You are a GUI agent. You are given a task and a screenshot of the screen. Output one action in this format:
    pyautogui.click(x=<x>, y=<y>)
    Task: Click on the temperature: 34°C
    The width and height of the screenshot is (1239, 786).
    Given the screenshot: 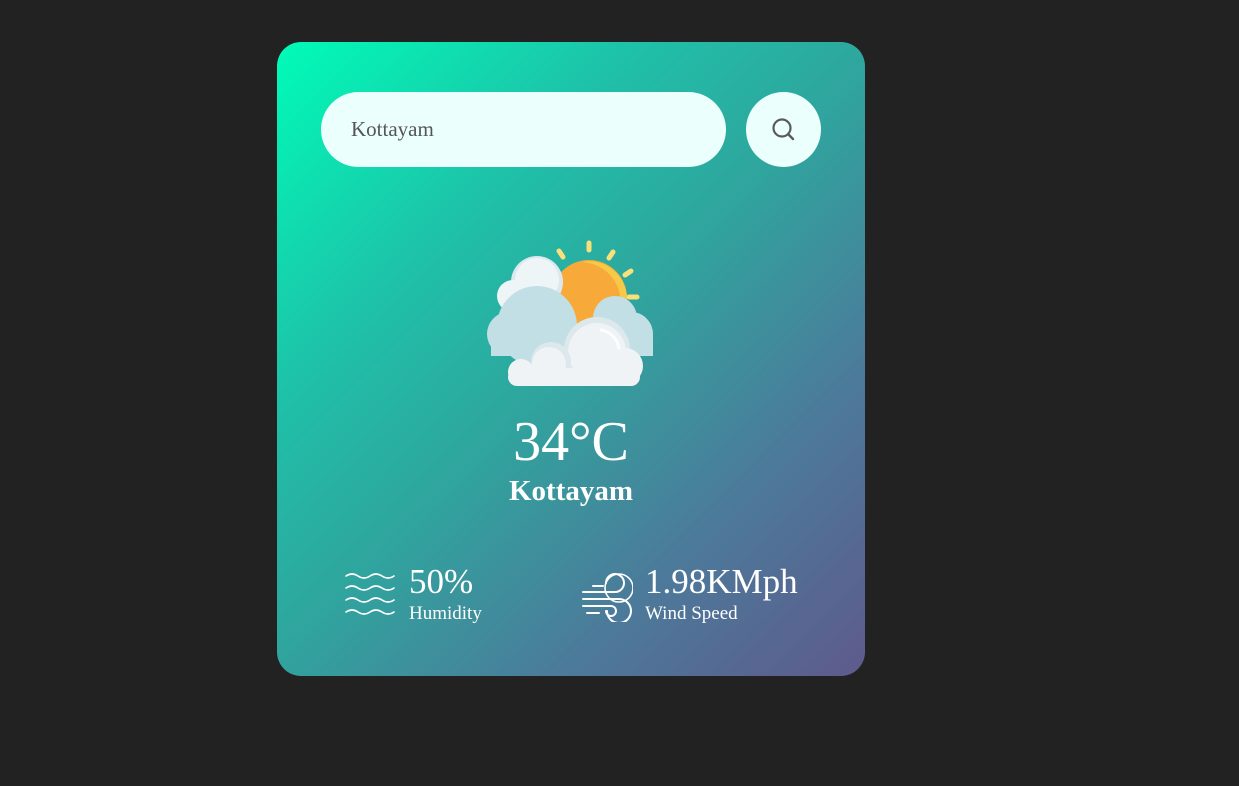 What is the action you would take?
    pyautogui.click(x=571, y=442)
    